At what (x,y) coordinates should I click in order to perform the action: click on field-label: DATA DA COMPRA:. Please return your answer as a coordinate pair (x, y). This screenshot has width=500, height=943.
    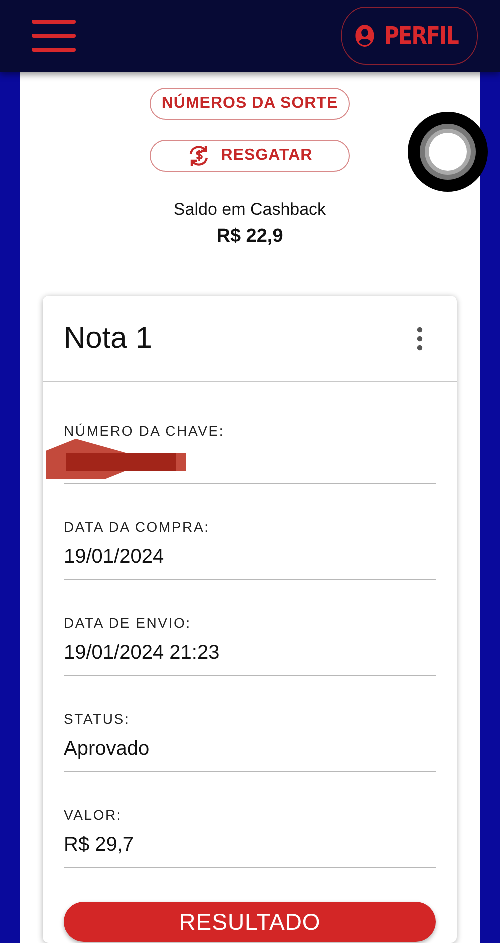
    Looking at the image, I should click on (137, 527).